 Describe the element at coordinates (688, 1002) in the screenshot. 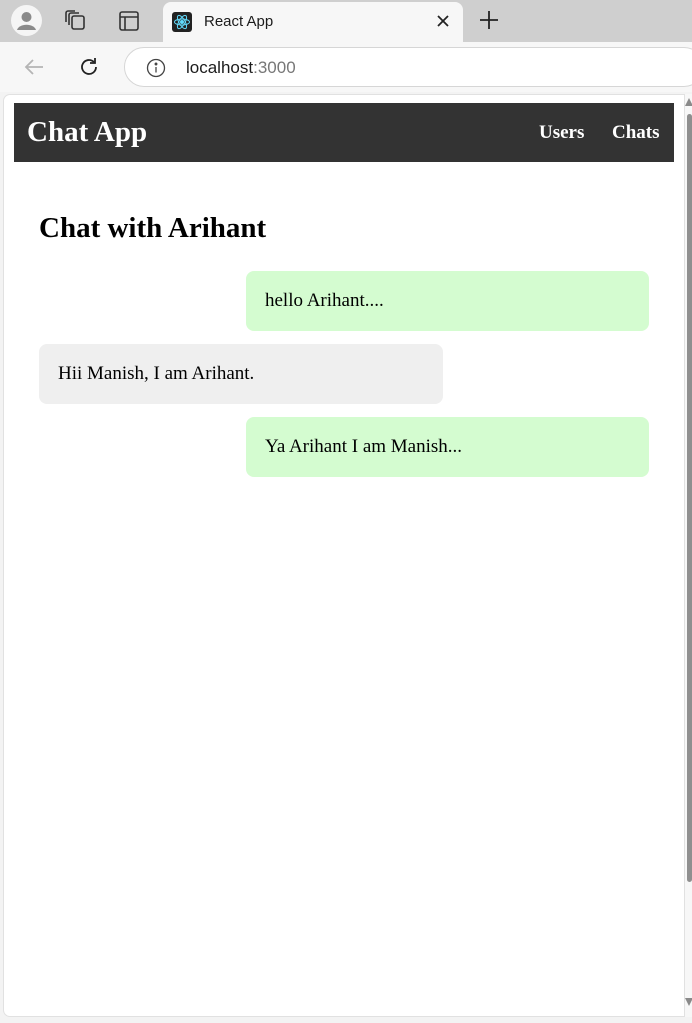

I see `scroll-down-arrow-icon` at that location.